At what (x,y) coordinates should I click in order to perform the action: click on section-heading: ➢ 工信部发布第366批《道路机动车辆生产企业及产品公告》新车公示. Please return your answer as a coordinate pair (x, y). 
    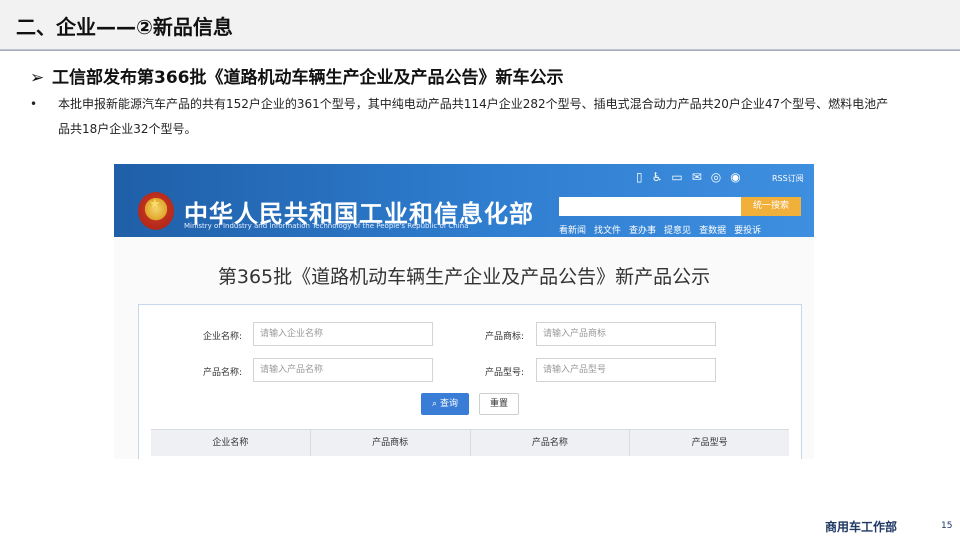
    Looking at the image, I should click on (297, 75).